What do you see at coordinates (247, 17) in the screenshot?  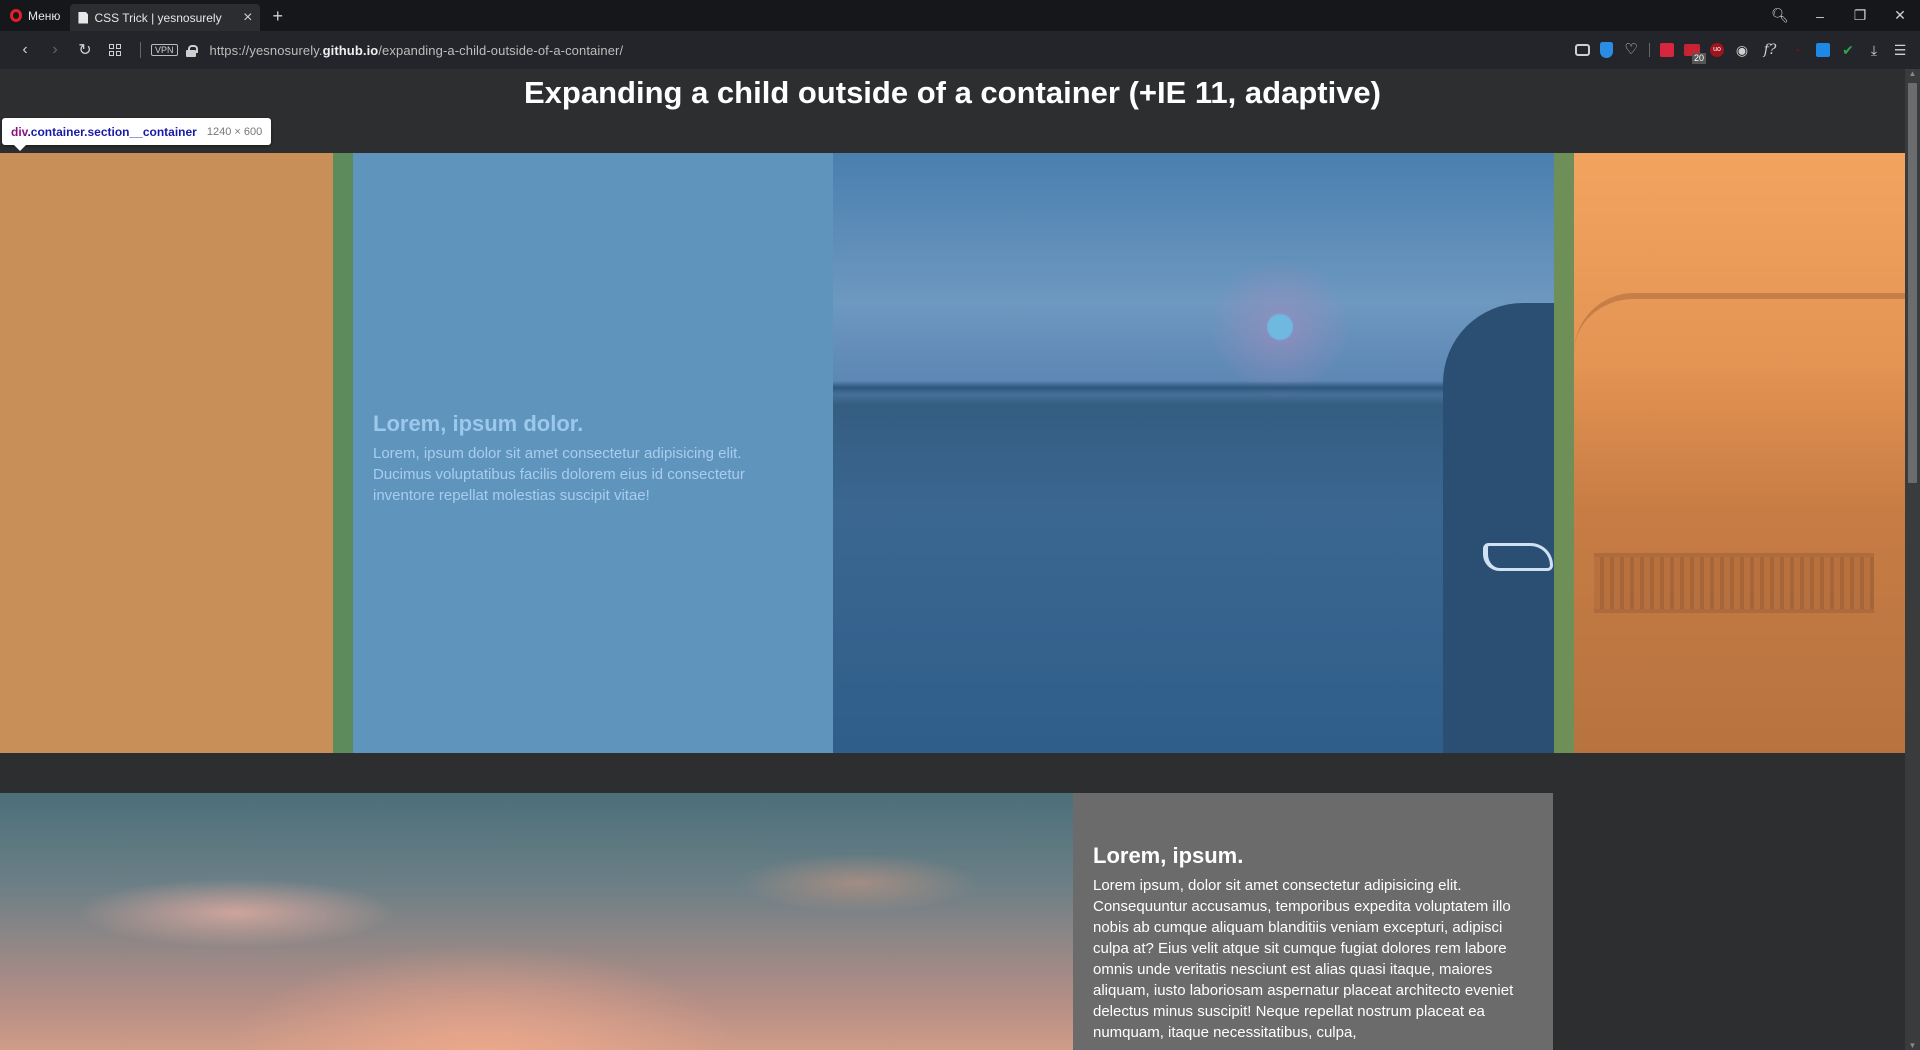 I see `tab-close-icon: ×` at bounding box center [247, 17].